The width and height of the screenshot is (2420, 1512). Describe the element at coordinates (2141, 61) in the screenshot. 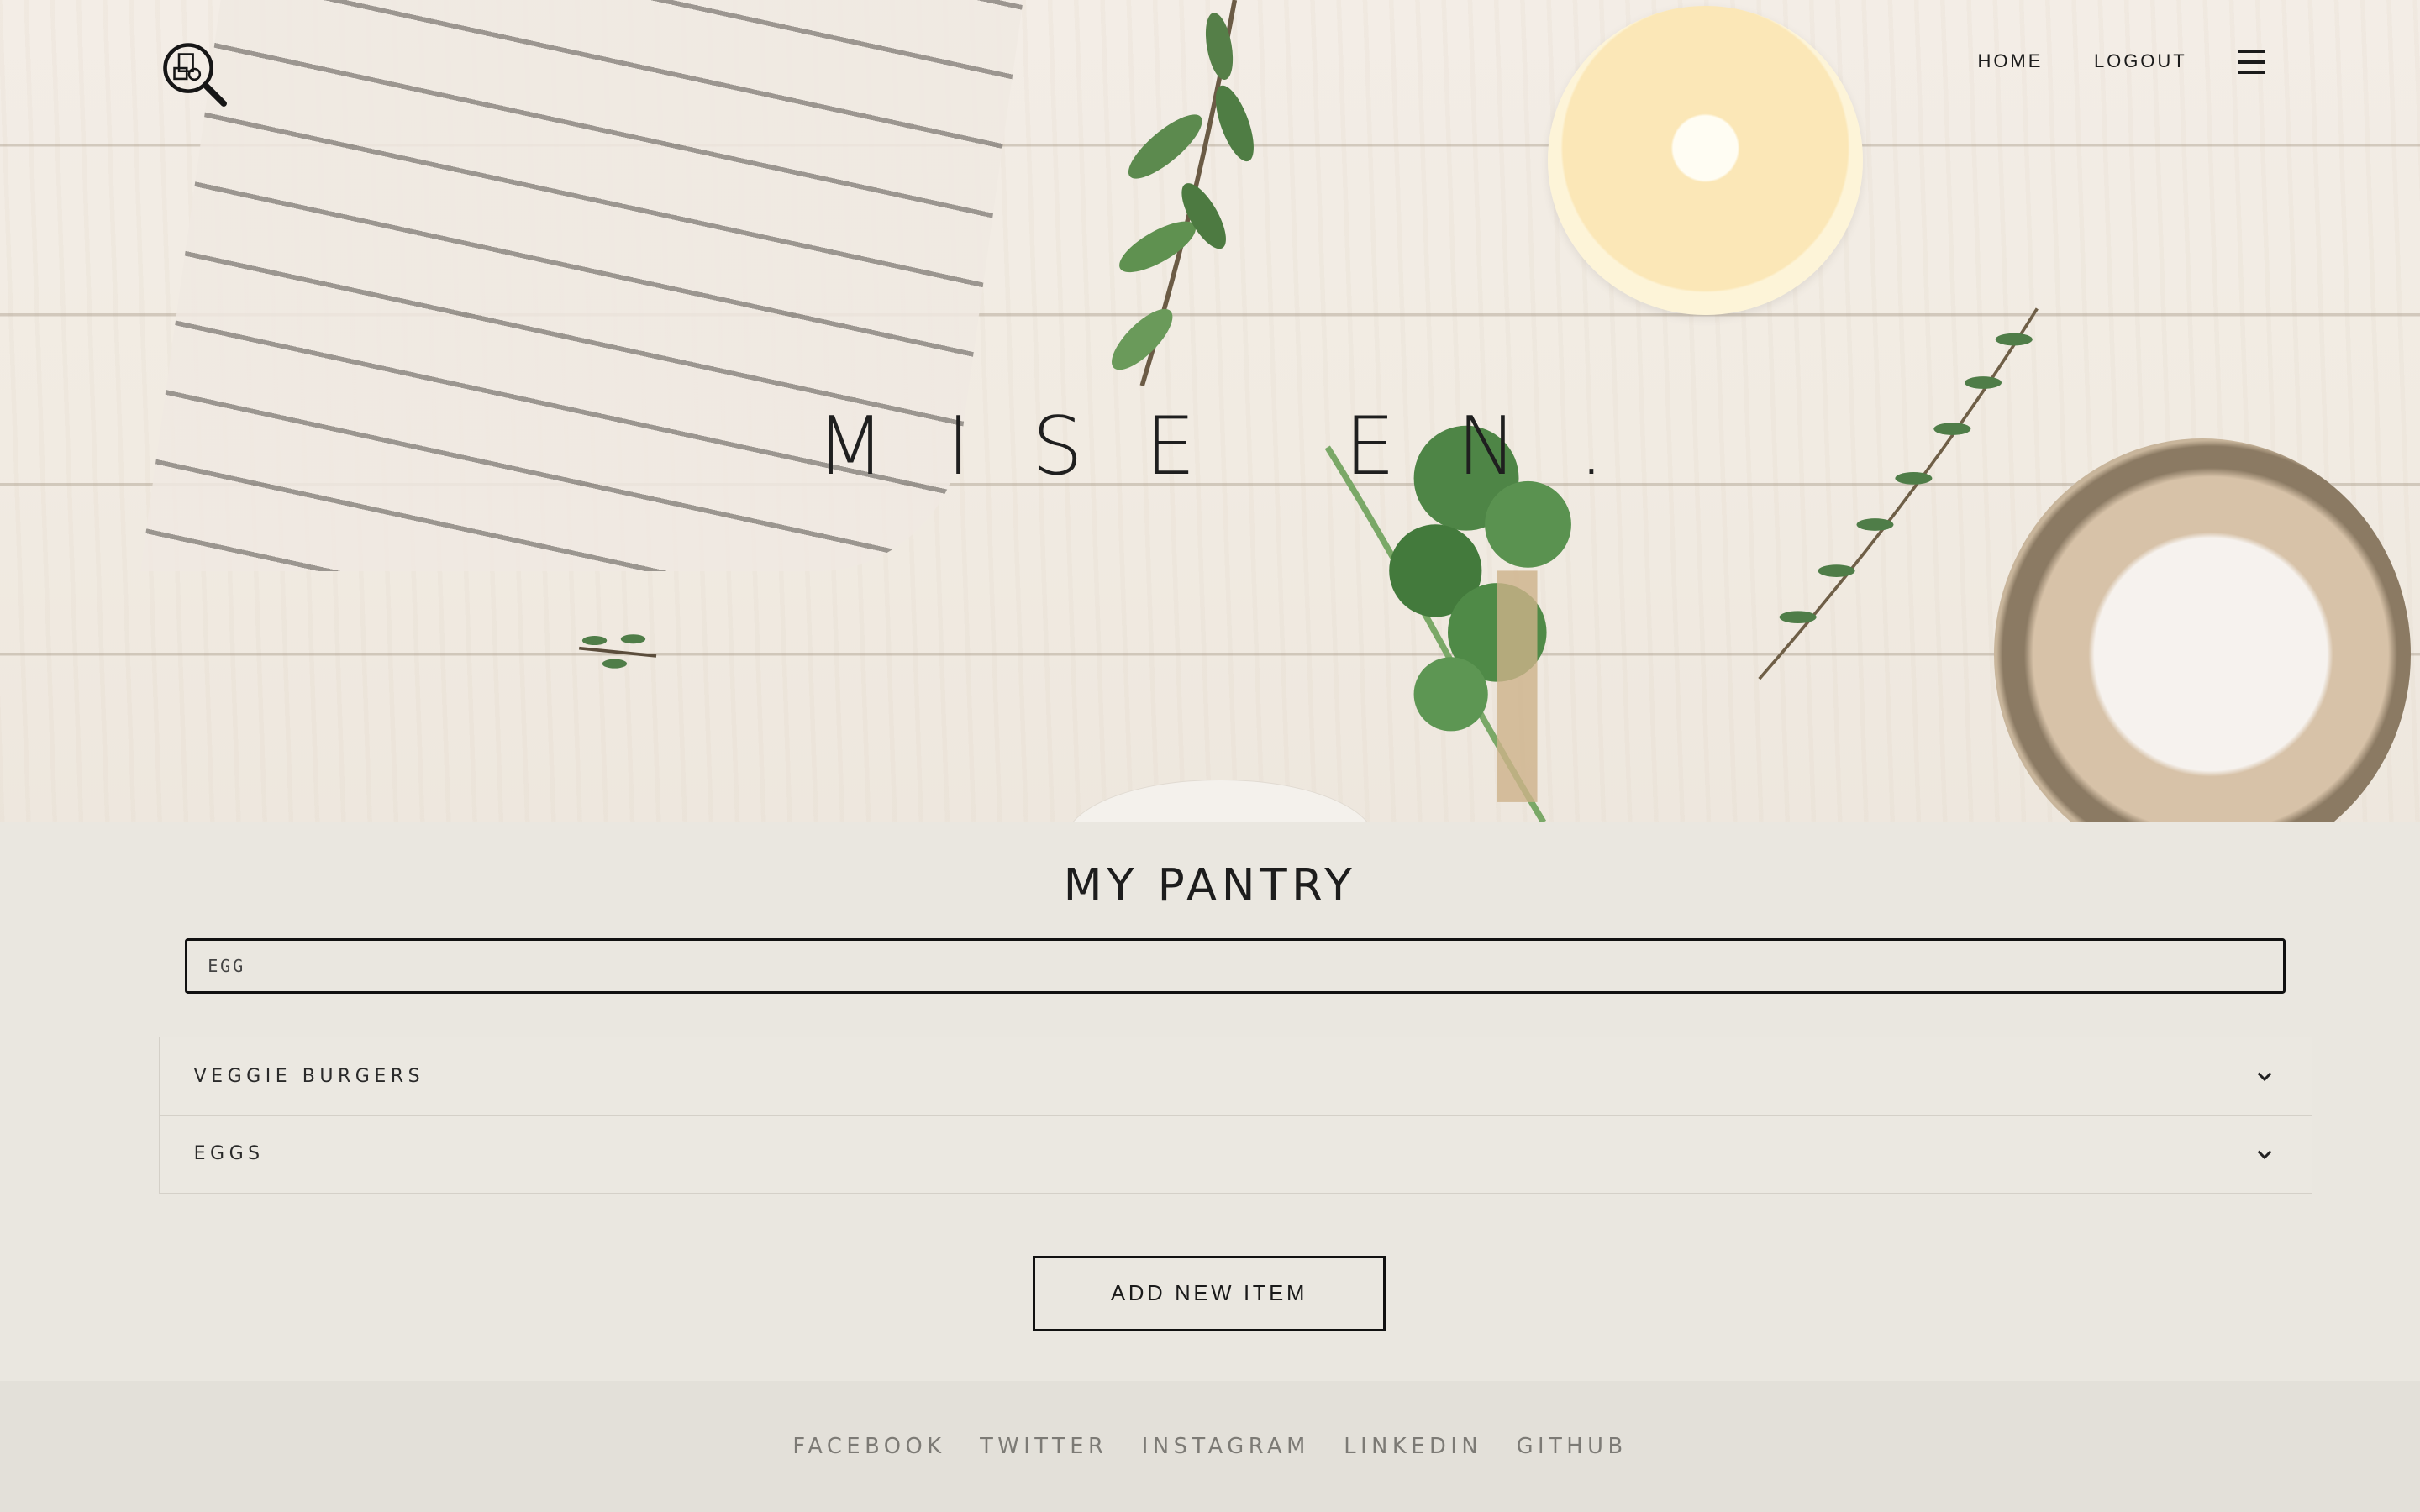

I see `nav-logout-link: LOGOUT` at that location.